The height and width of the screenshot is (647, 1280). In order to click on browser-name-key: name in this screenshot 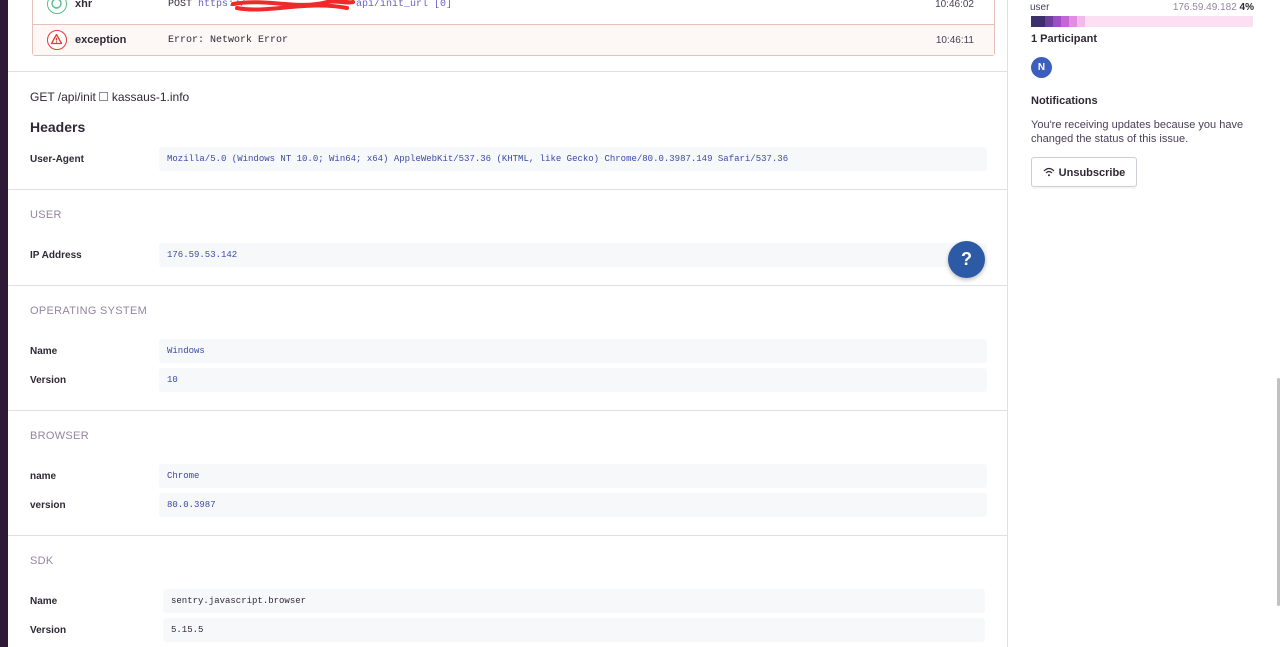, I will do `click(43, 476)`.